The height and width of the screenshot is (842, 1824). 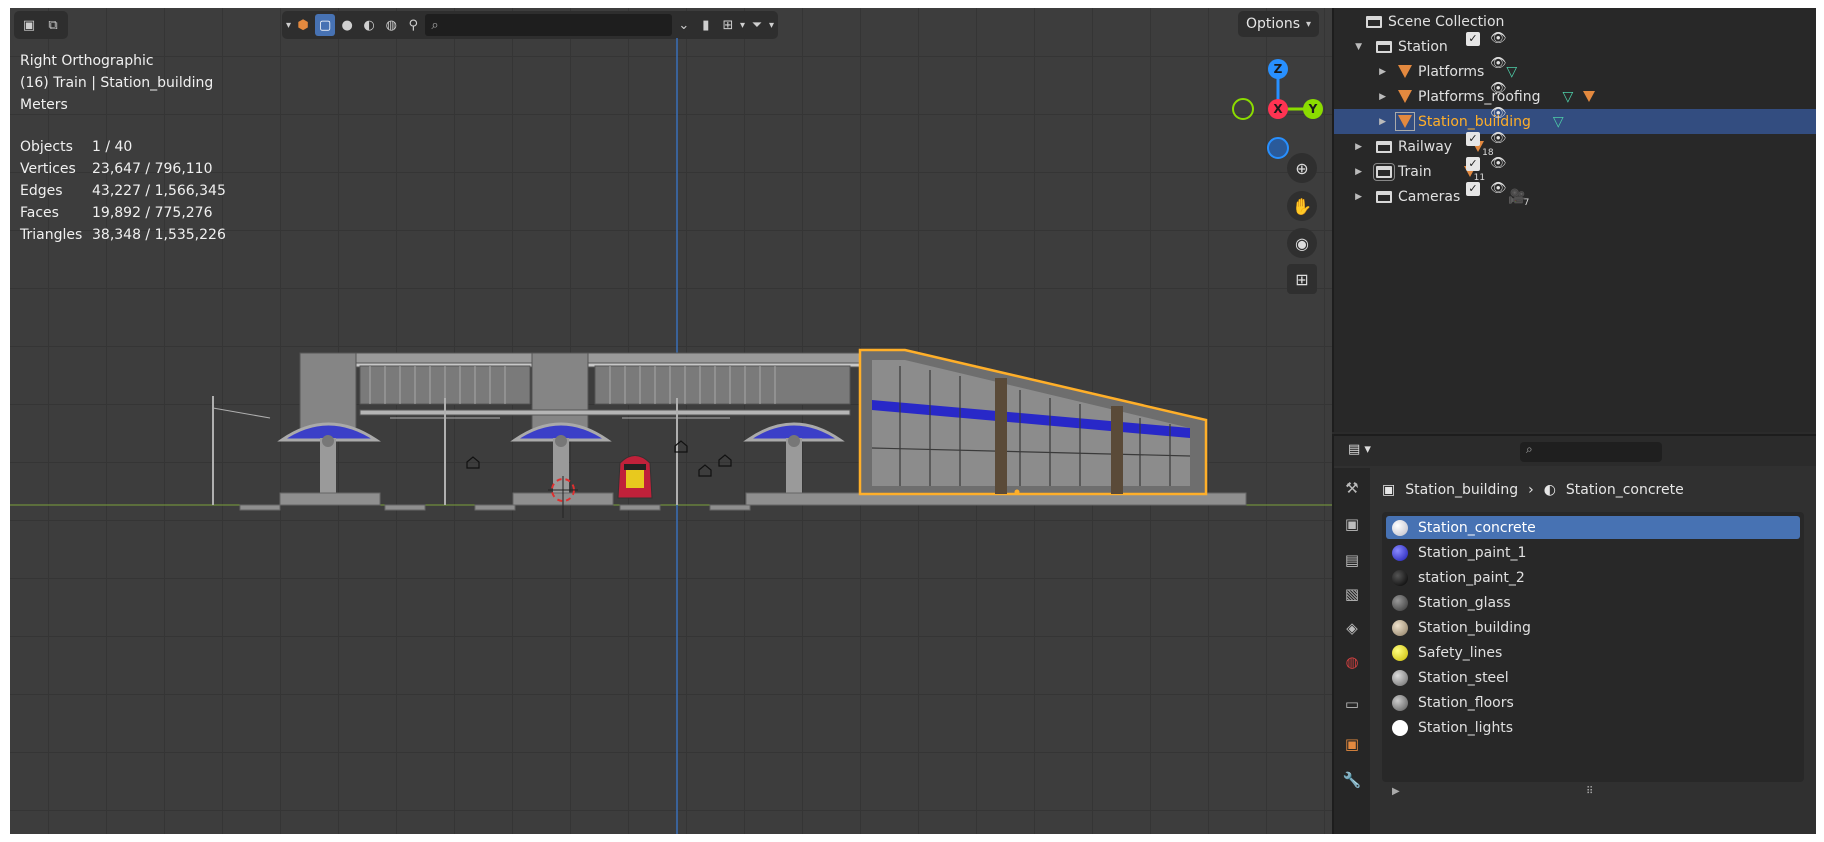 I want to click on platforms-roofing, so click(x=580, y=393).